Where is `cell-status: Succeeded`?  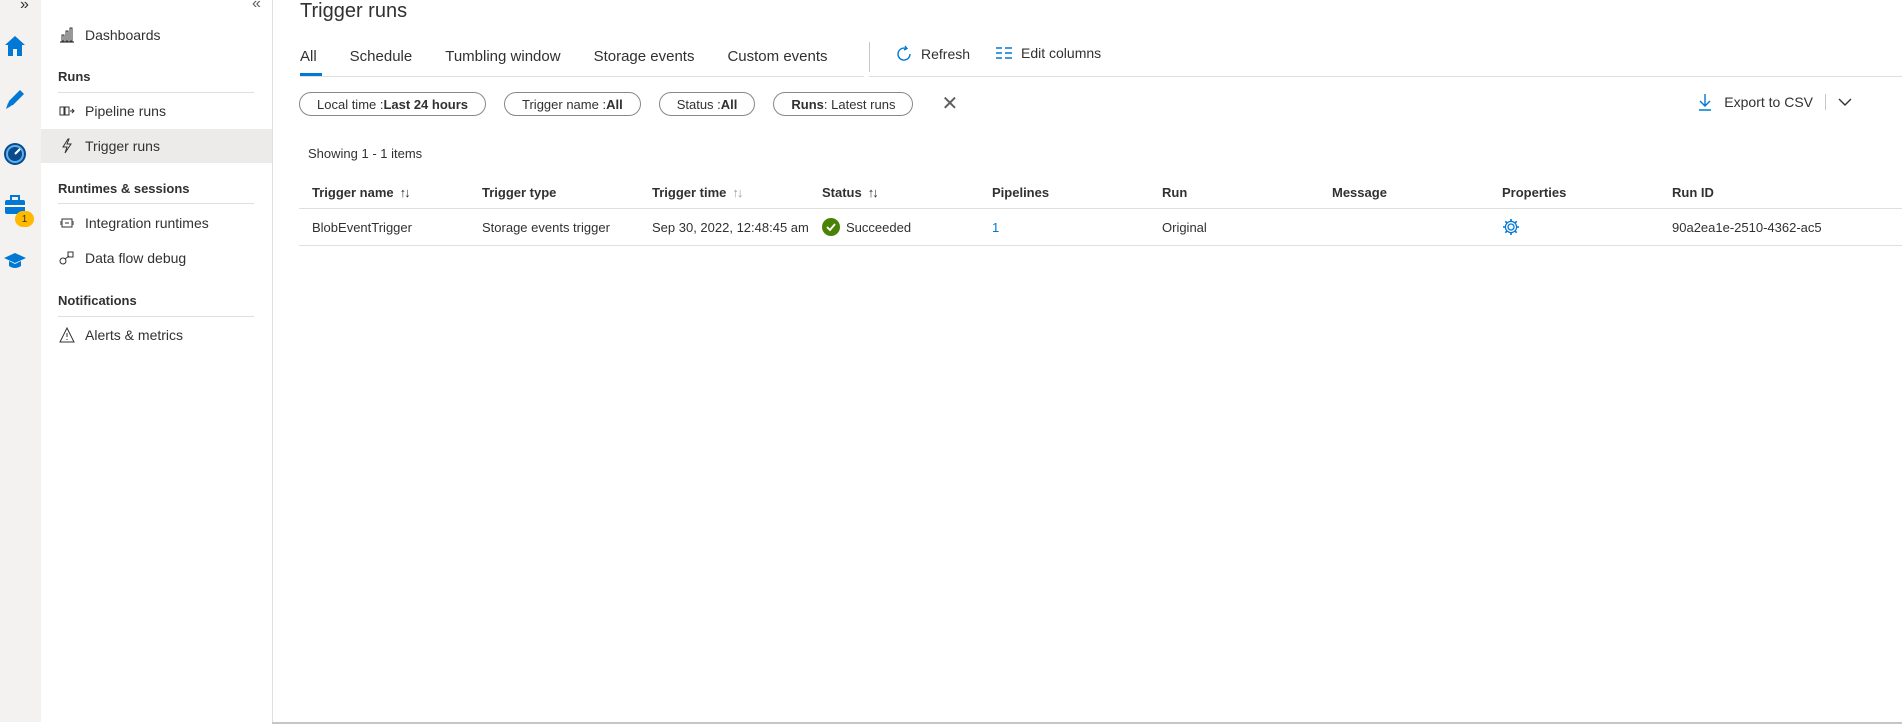 cell-status: Succeeded is located at coordinates (894, 227).